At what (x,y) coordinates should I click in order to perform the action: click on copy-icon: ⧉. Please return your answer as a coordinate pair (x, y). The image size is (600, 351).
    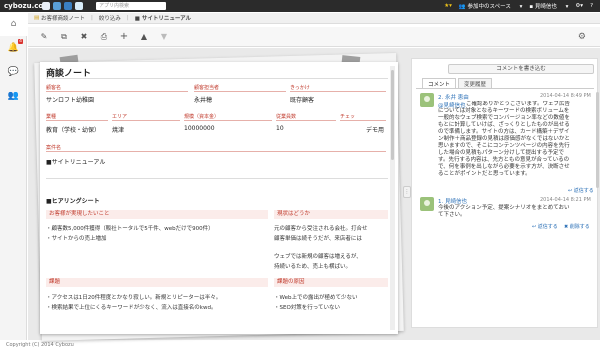
    Looking at the image, I should click on (64, 37).